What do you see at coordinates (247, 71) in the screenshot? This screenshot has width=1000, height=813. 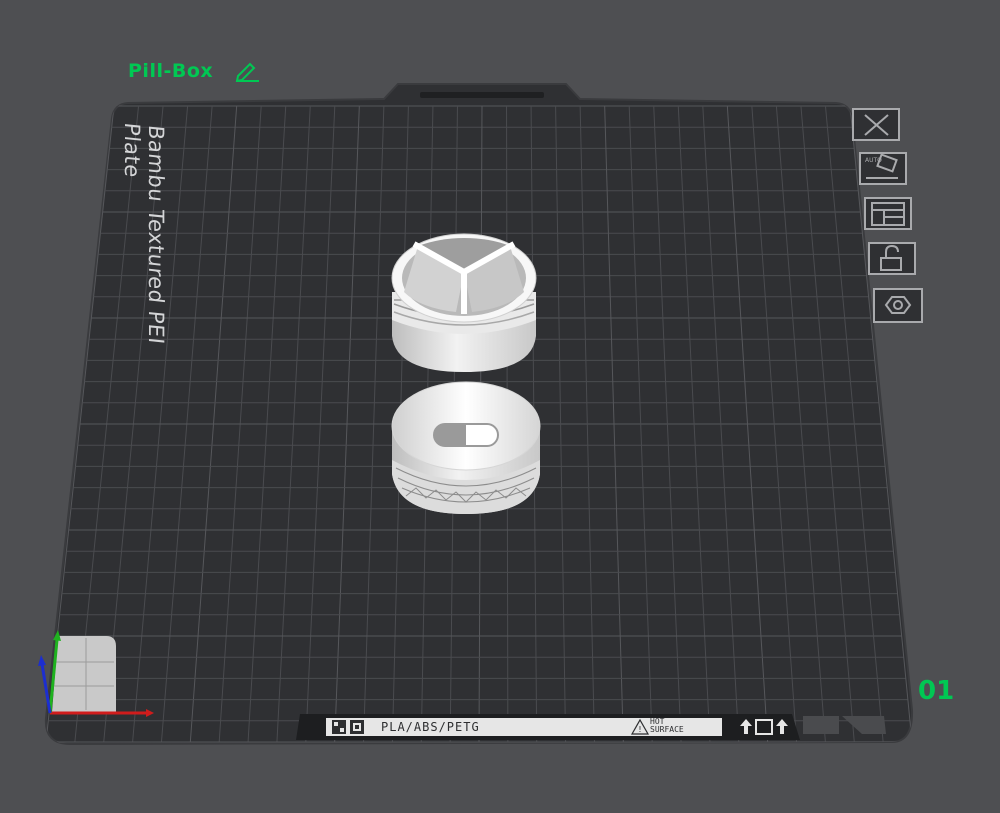 I see `edit-icon` at bounding box center [247, 71].